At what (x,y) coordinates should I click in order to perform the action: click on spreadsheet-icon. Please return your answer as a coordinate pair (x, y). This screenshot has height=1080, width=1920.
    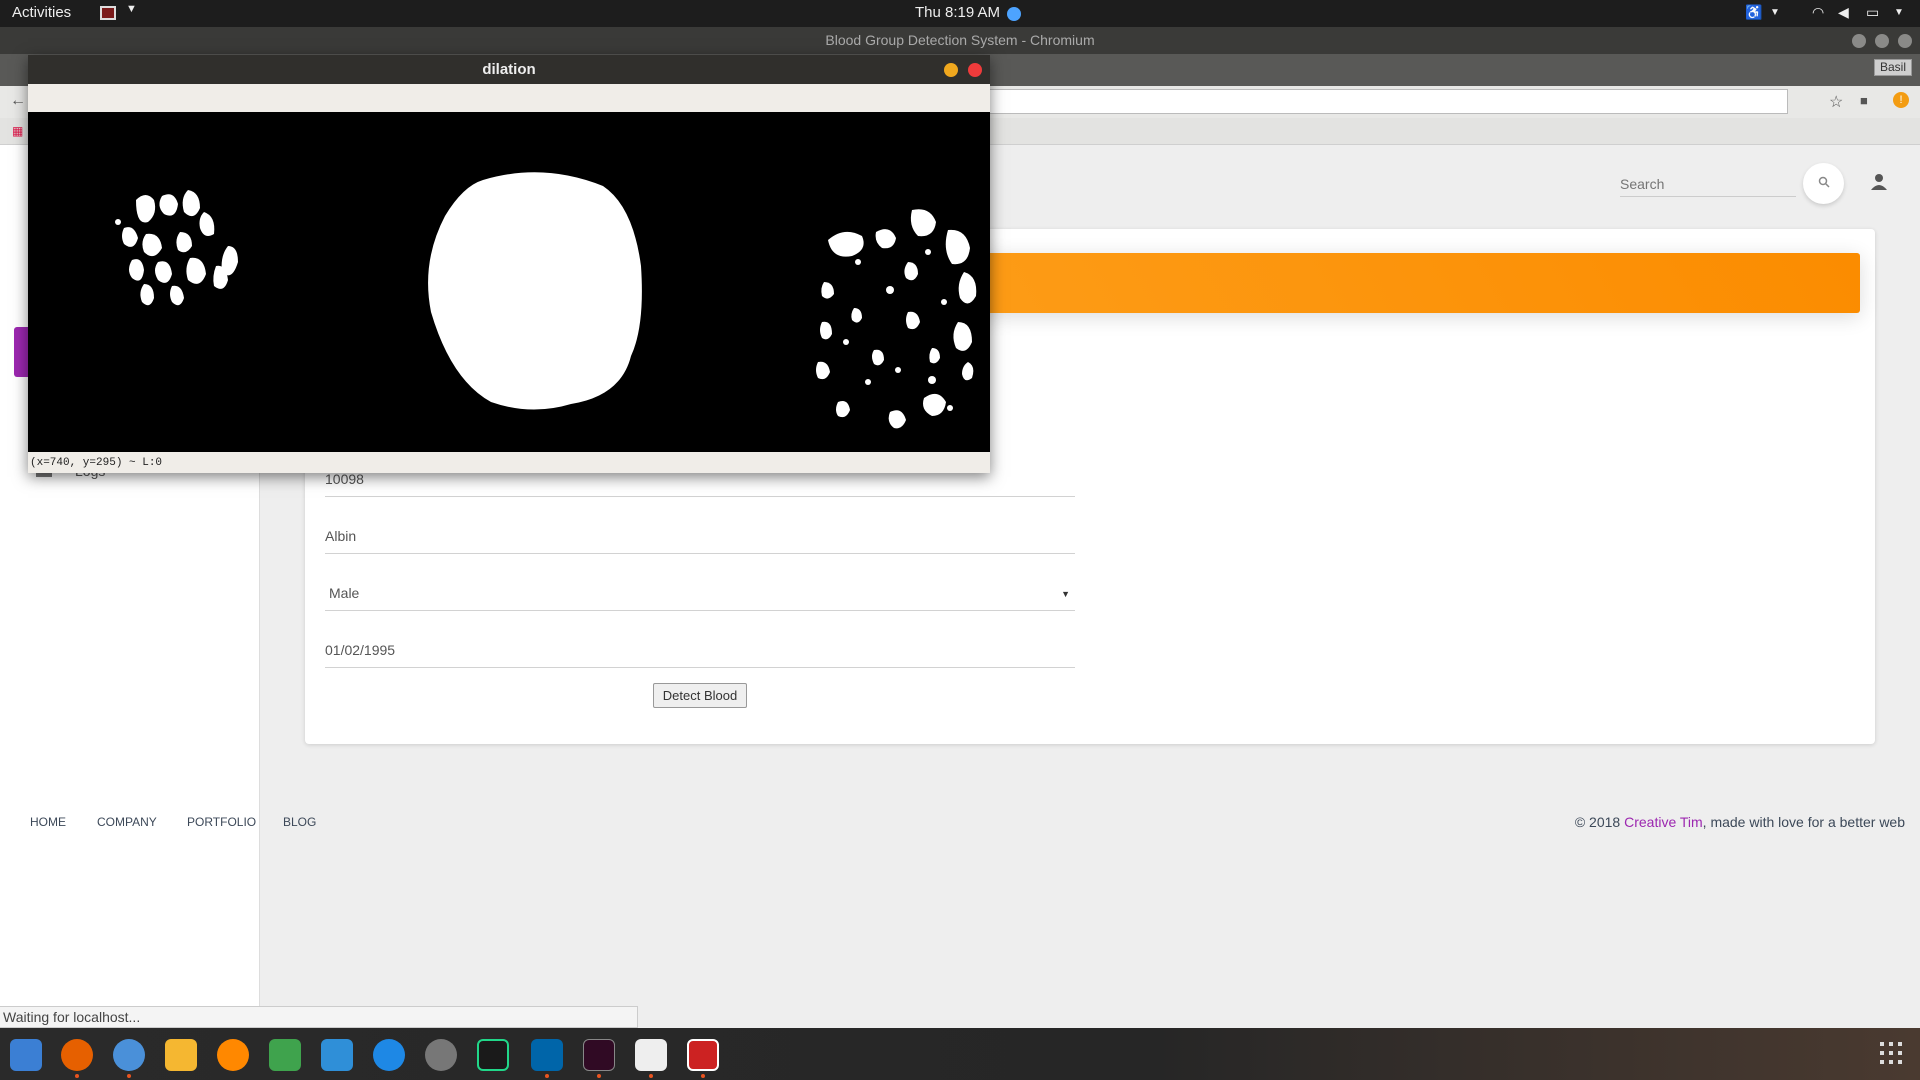
    Looking at the image, I should click on (285, 1055).